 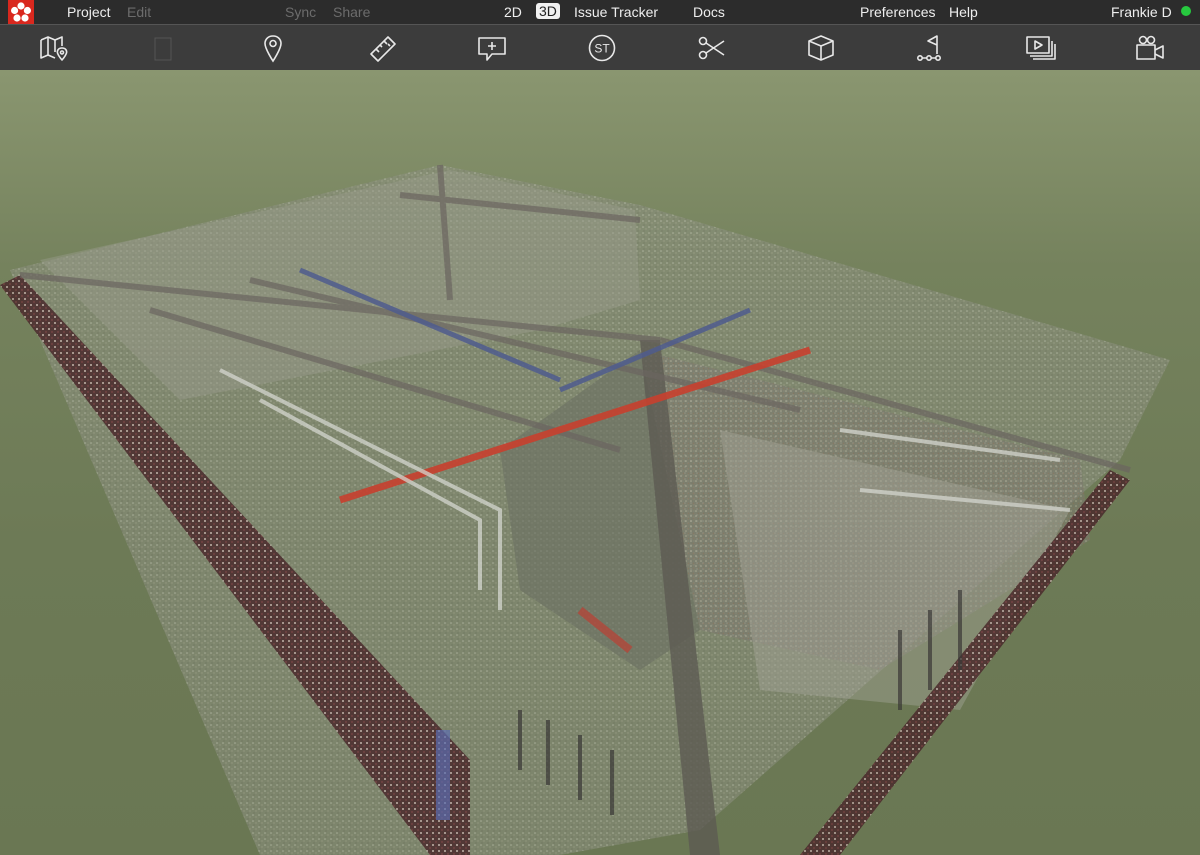 I want to click on flower-logo-icon, so click(x=21, y=12).